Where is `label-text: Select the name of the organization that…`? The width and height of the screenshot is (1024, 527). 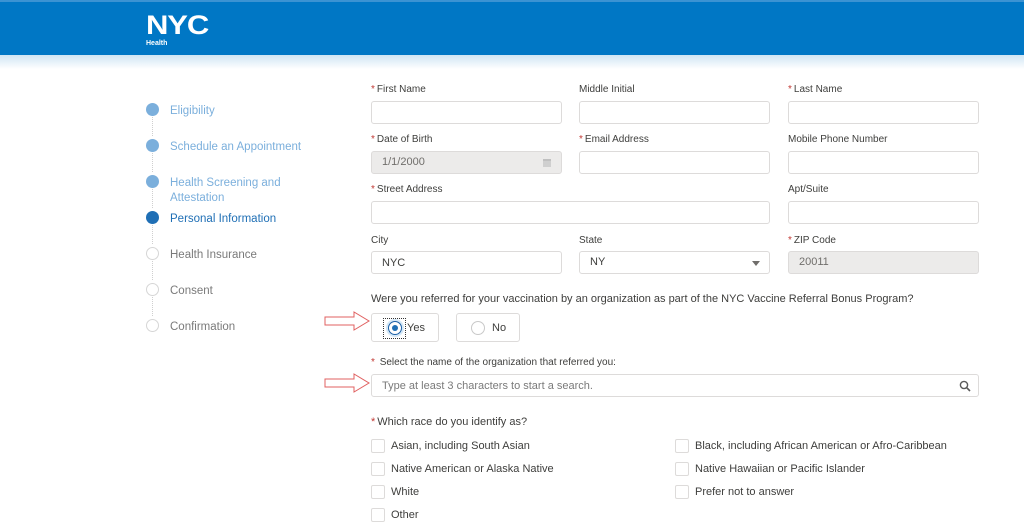 label-text: Select the name of the organization that… is located at coordinates (497, 362).